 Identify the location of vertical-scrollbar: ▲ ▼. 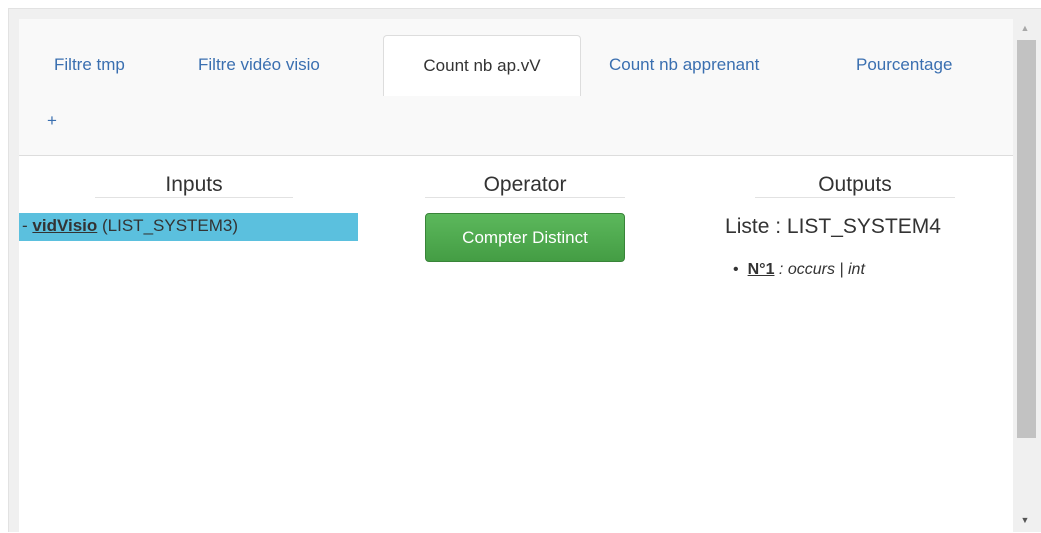
(1025, 275).